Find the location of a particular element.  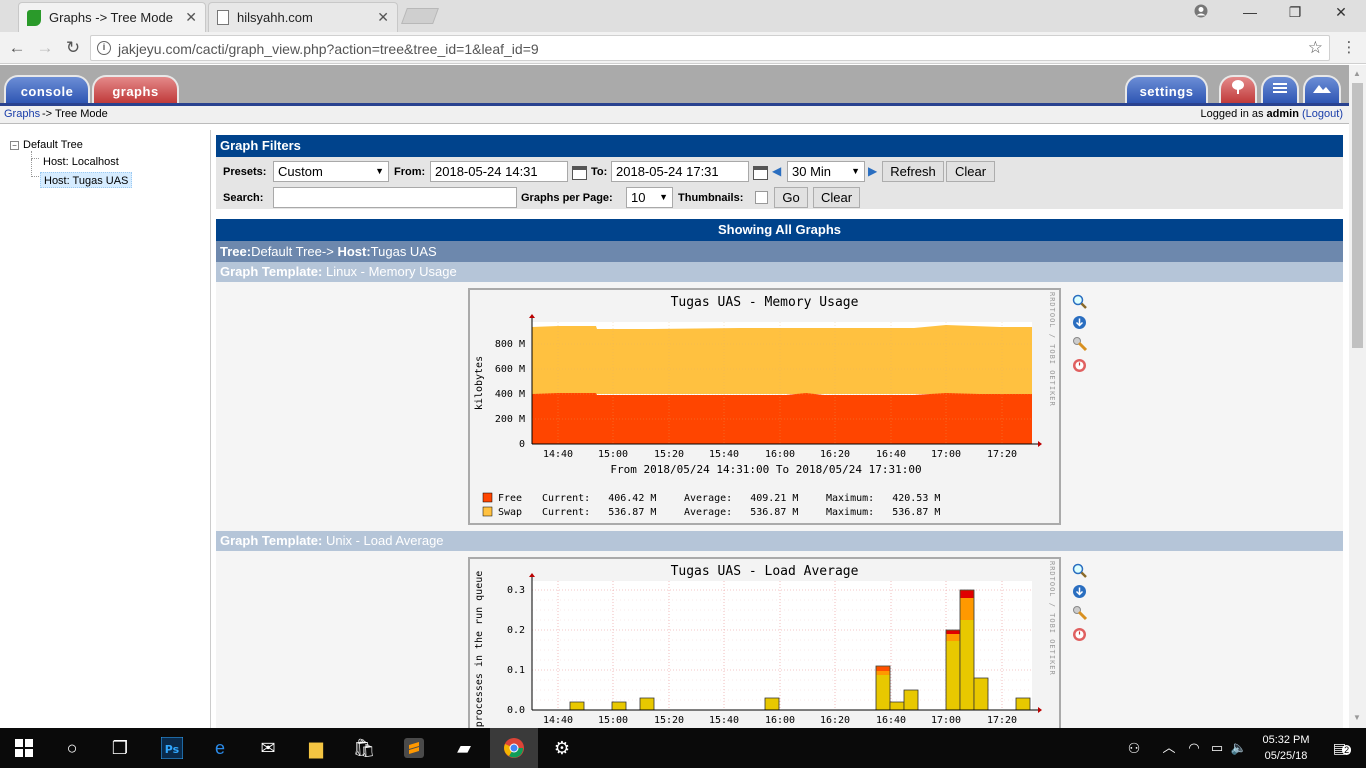

notifications-icon: ▤2 is located at coordinates (1342, 748).